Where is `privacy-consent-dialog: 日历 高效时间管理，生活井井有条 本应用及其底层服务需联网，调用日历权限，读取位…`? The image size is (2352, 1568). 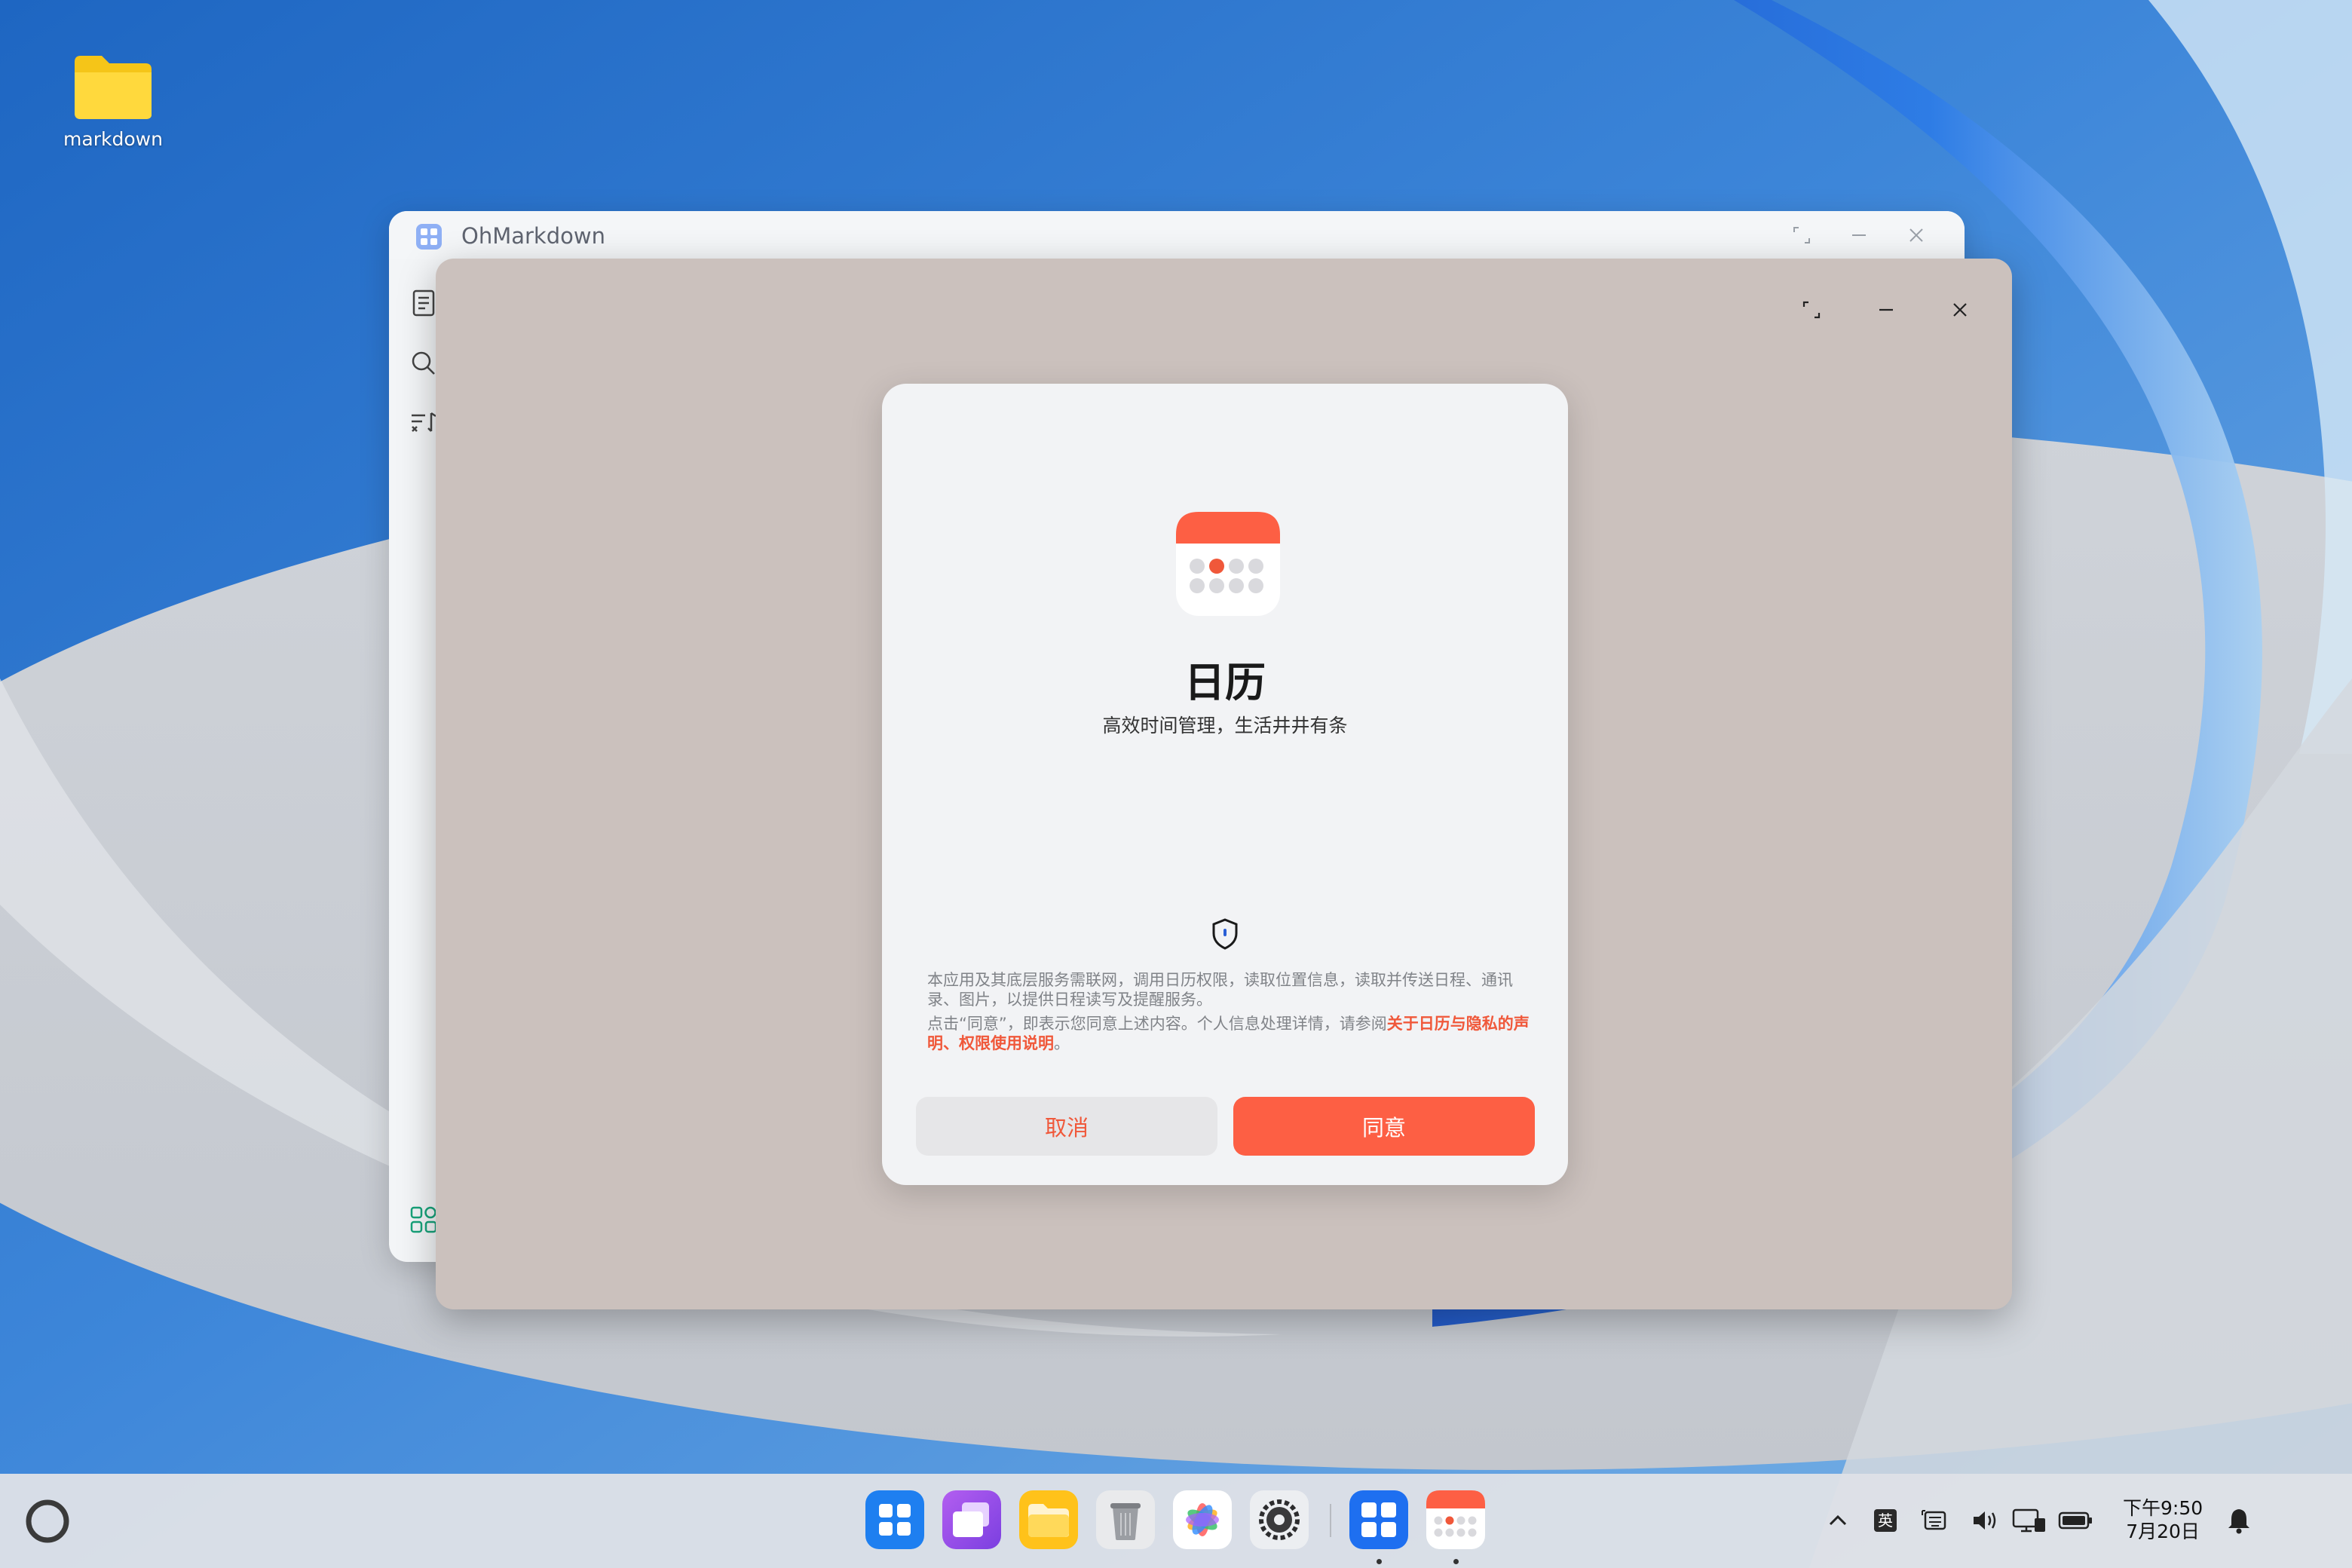 privacy-consent-dialog: 日历 高效时间管理，生活井井有条 本应用及其底层服务需联网，调用日历权限，读取位… is located at coordinates (1225, 784).